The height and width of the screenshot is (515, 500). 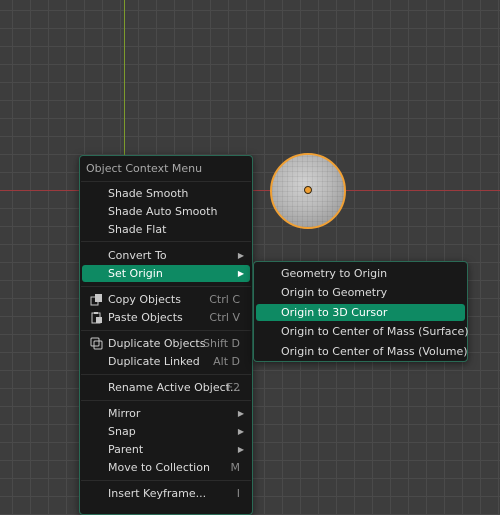 I want to click on shortcut-text: I, so click(x=238, y=493).